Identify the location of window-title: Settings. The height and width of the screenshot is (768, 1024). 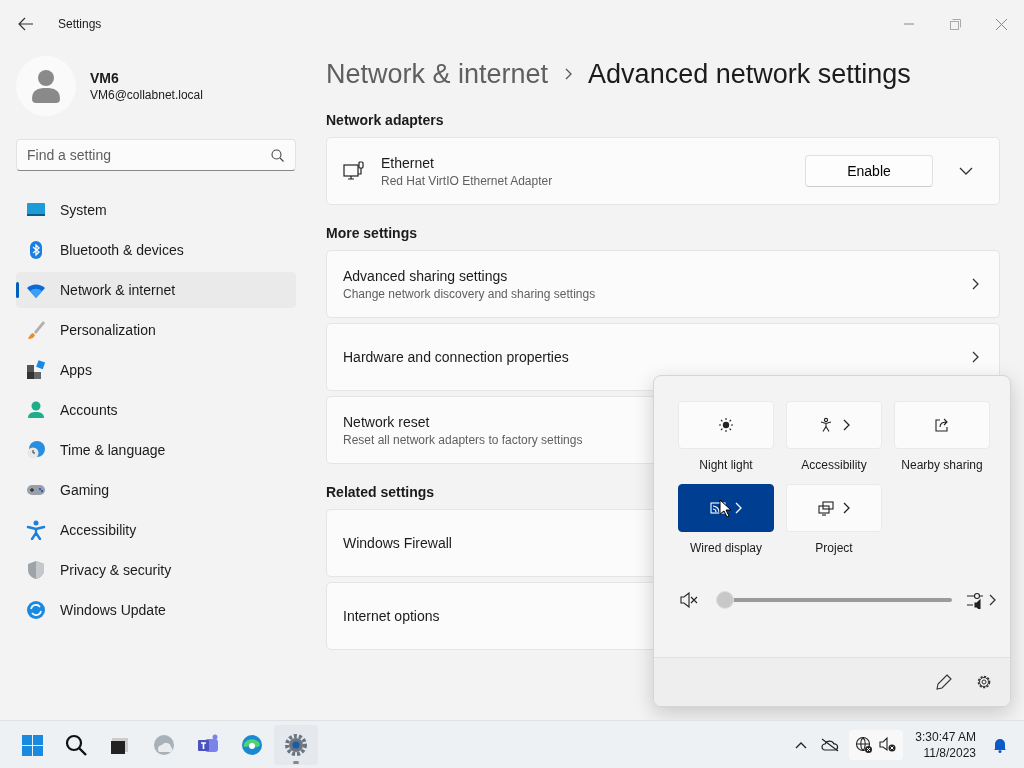
(80, 24).